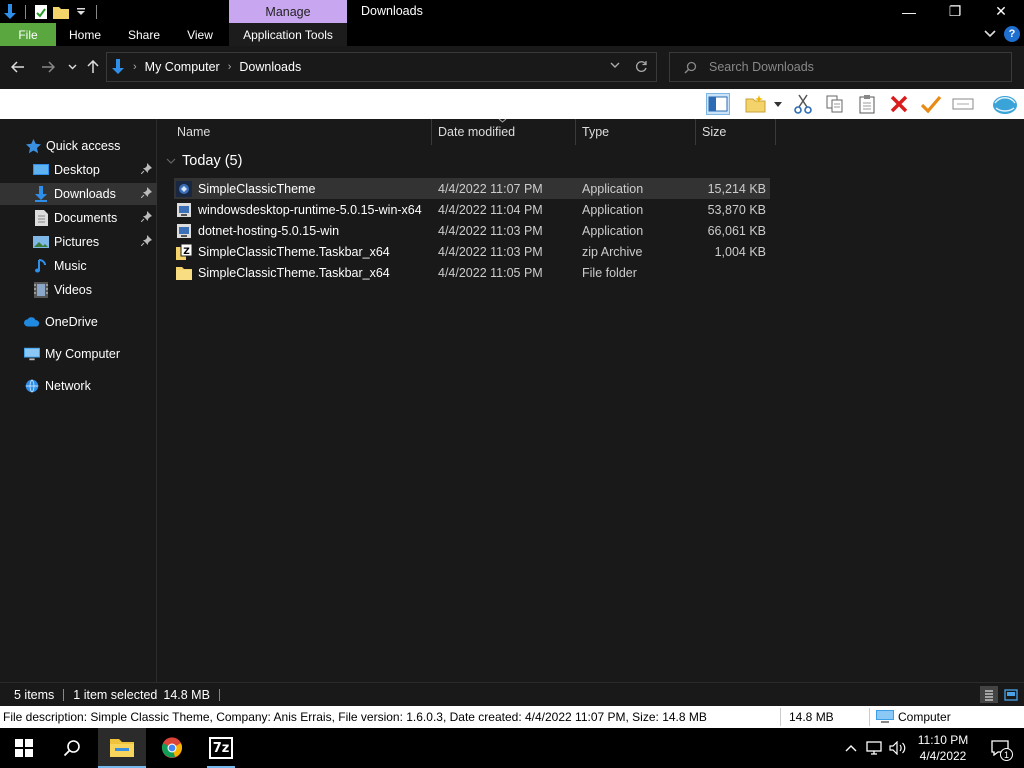  Describe the element at coordinates (41, 12) in the screenshot. I see `properties-icon` at that location.